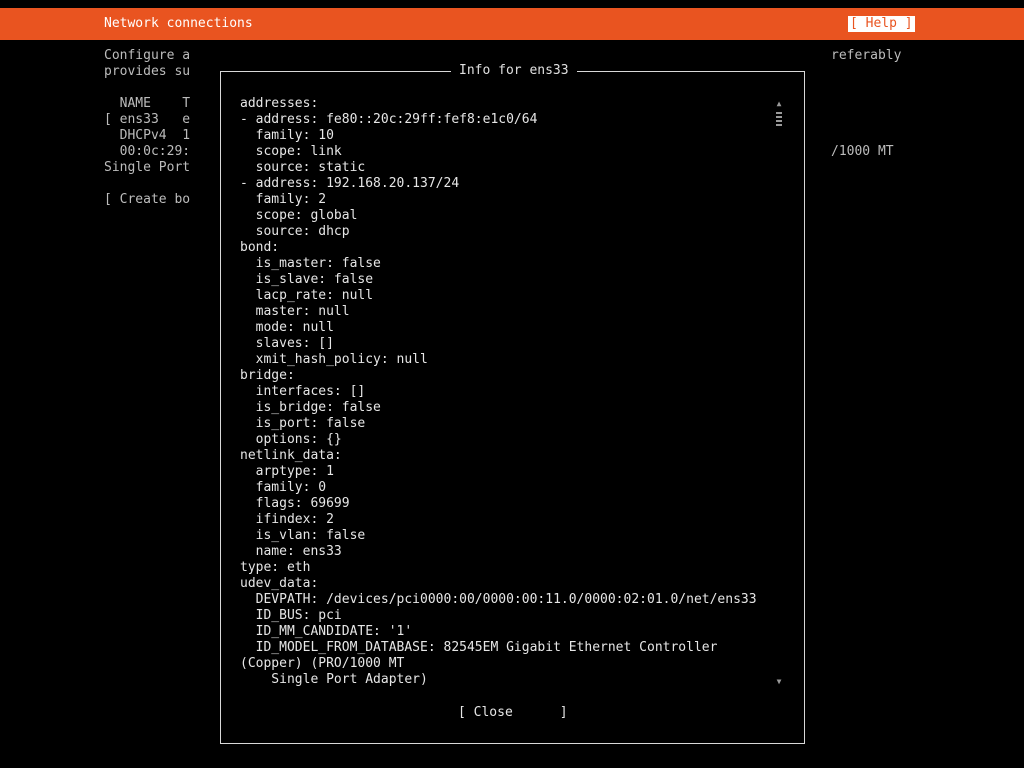 The height and width of the screenshot is (768, 1024). What do you see at coordinates (147, 151) in the screenshot?
I see `bg-line: 00:0c:29:` at bounding box center [147, 151].